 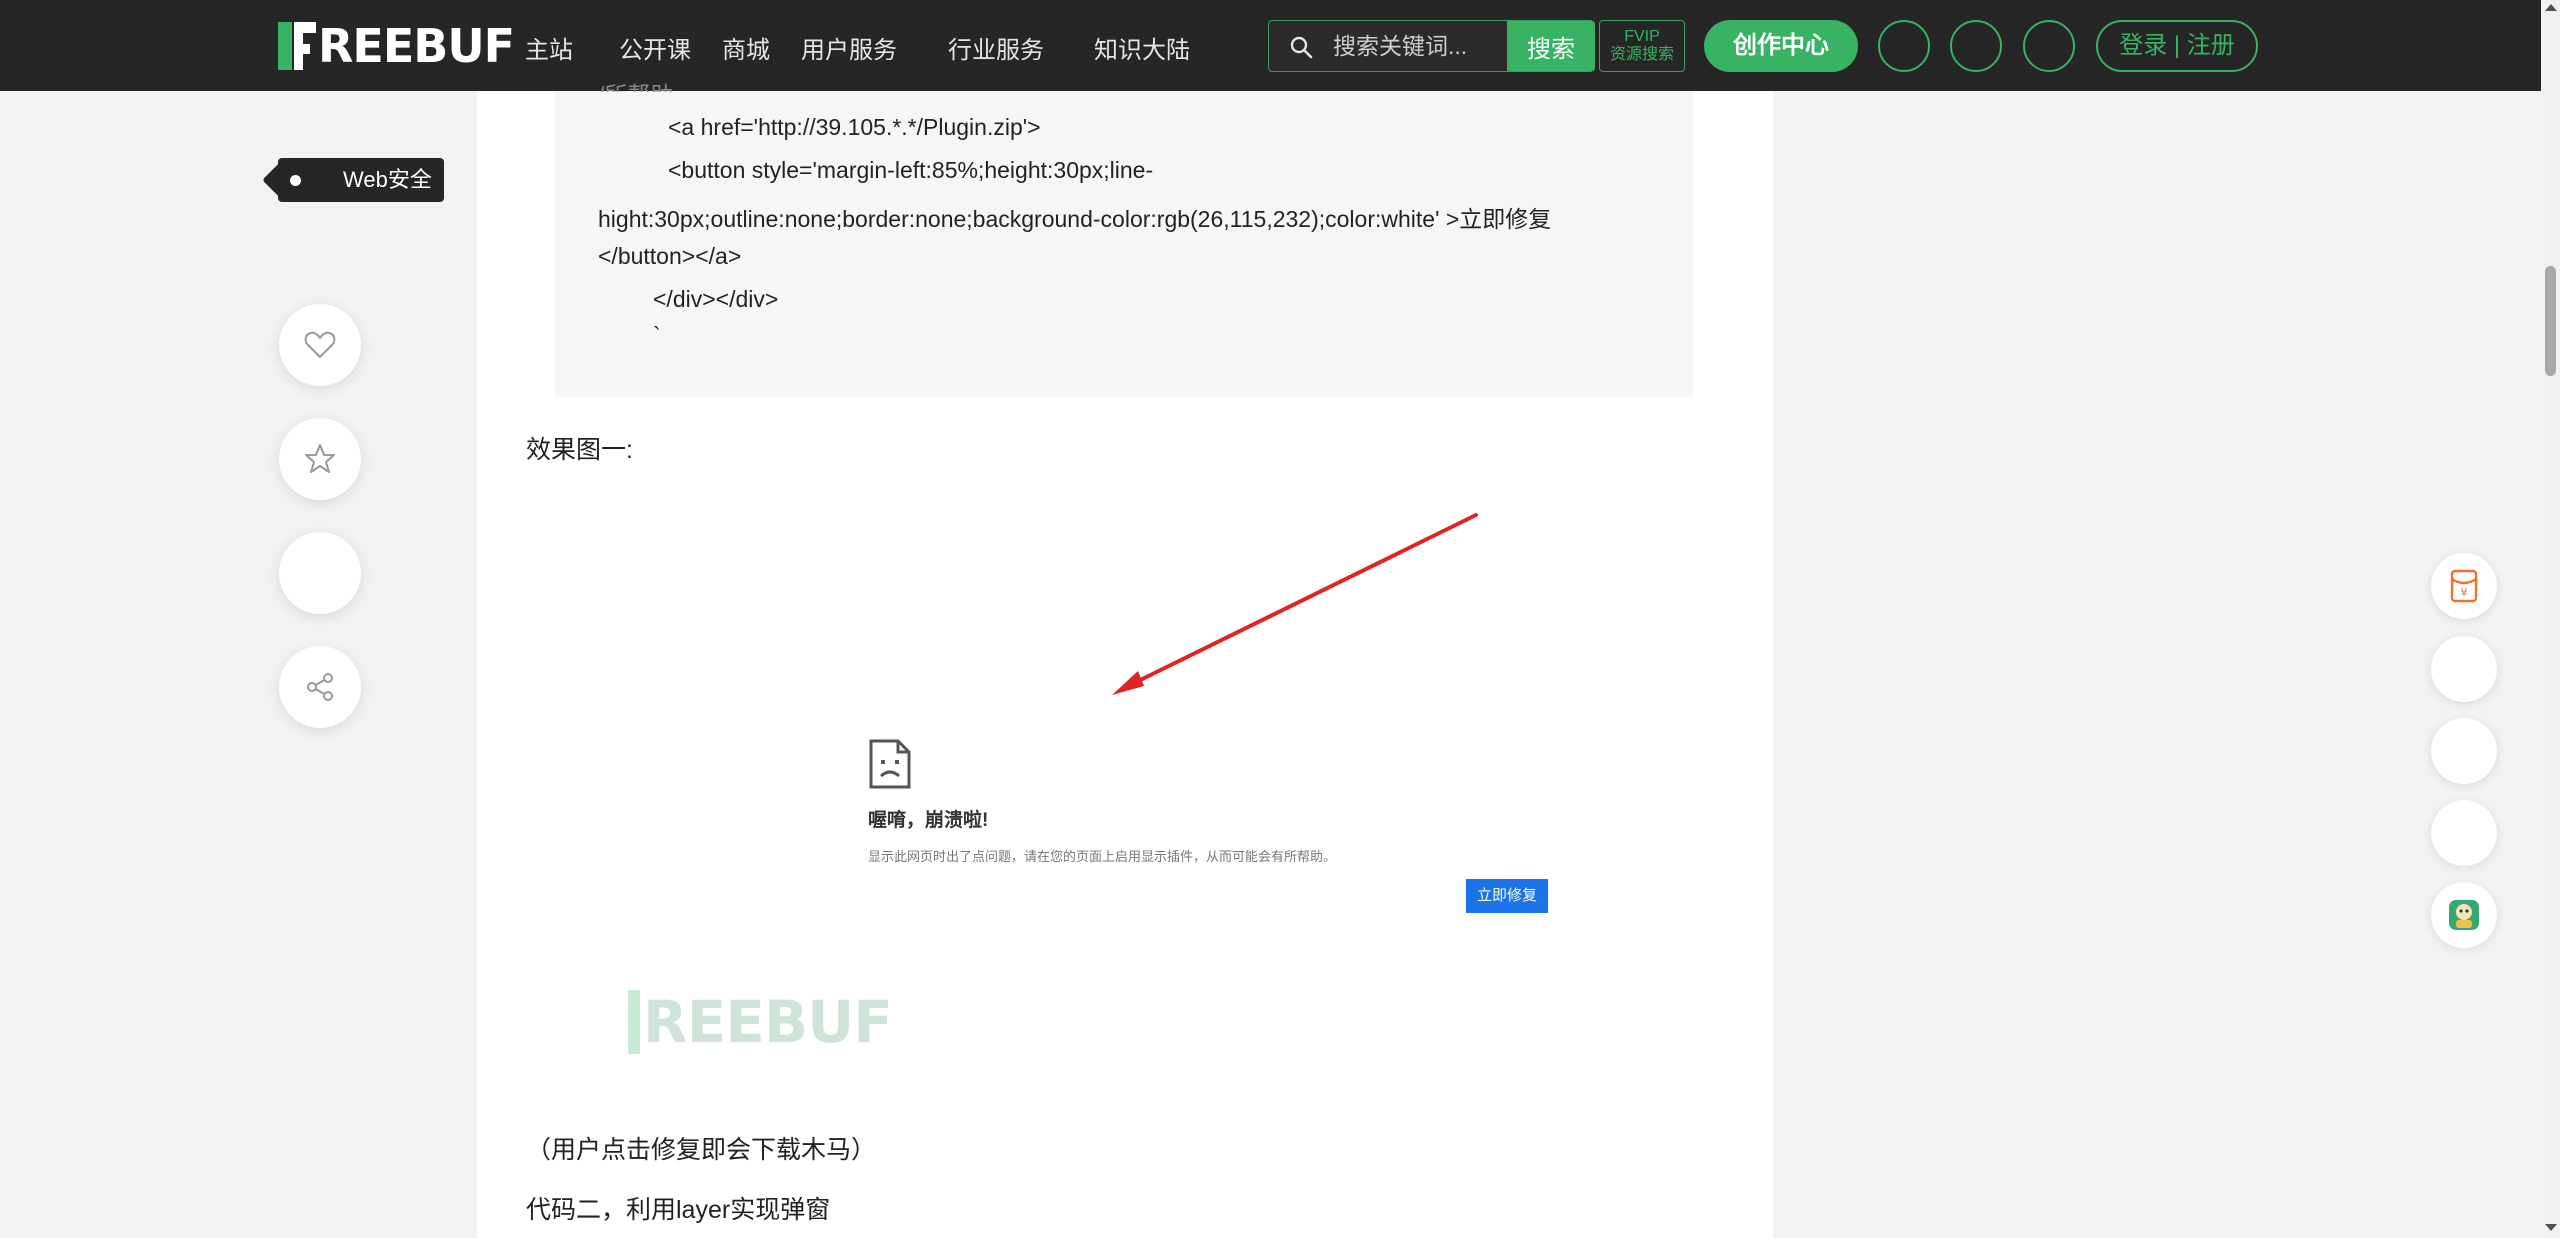 I want to click on nav-mall: 商城, so click(x=746, y=47).